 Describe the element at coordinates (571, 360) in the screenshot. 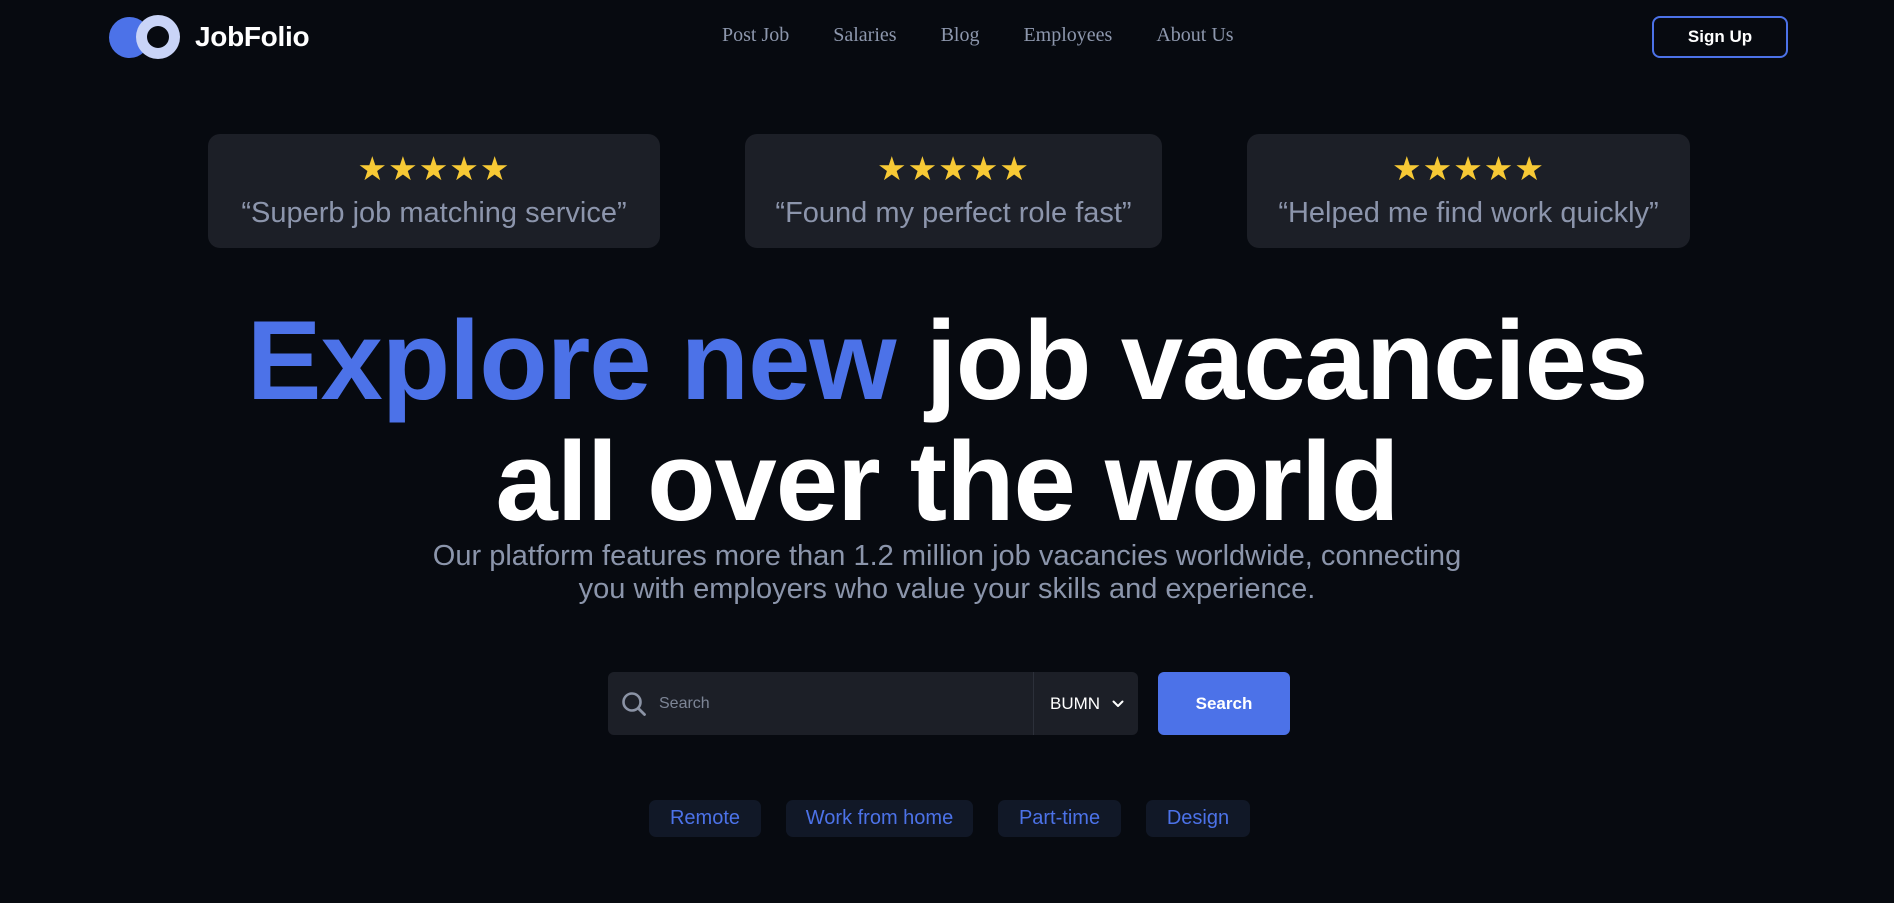

I see `hero-title-accent: Explore new` at that location.